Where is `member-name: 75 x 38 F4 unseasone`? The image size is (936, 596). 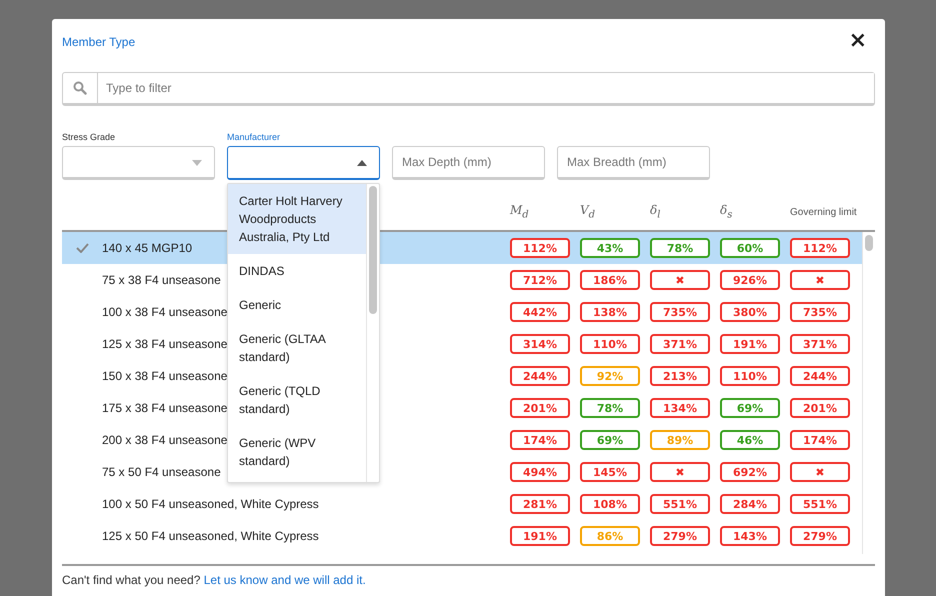
member-name: 75 x 38 F4 unseasone is located at coordinates (161, 280).